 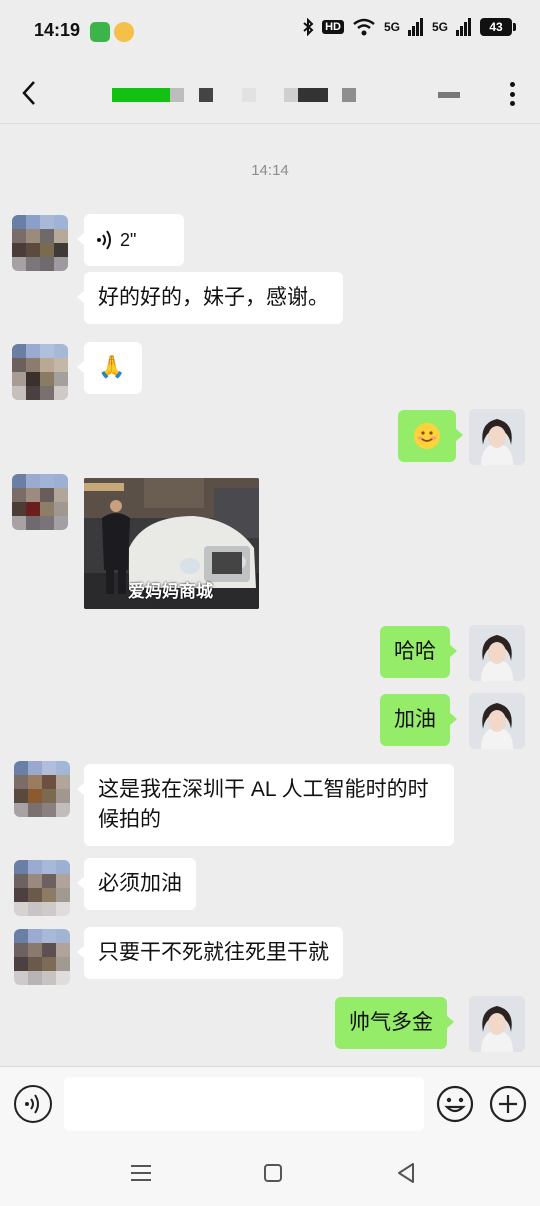 I want to click on message-text-line-2: 候拍的, so click(x=129, y=819).